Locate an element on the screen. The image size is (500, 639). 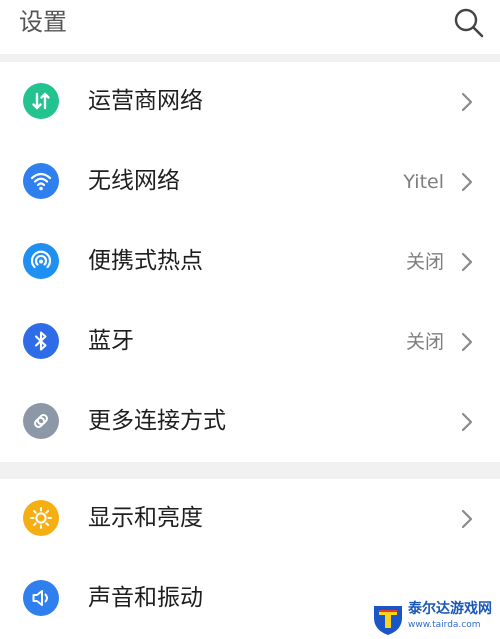
settings-item-carrier-network: 运营商网络 is located at coordinates (250, 102).